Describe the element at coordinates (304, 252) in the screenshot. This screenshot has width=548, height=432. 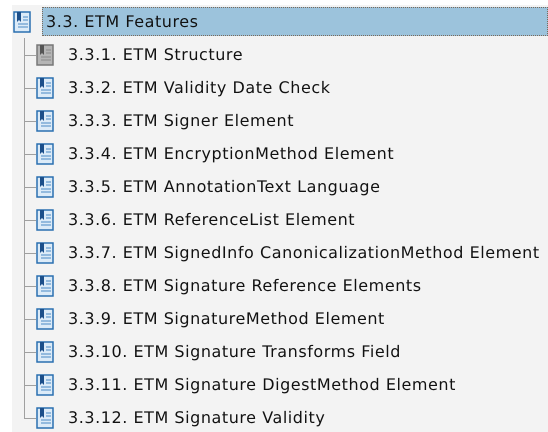
I see `tree-item: 3.3.7. ETM SignedInfo CanonicalizationMethod Element` at that location.